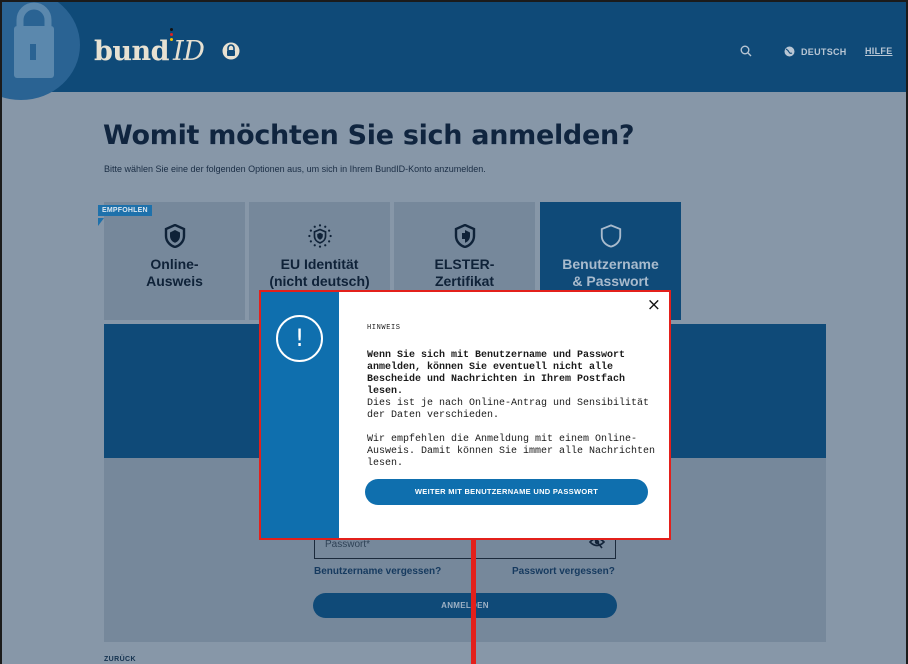 This screenshot has width=908, height=664. What do you see at coordinates (125, 210) in the screenshot?
I see `recommended-badge: EMPFOHLEN` at bounding box center [125, 210].